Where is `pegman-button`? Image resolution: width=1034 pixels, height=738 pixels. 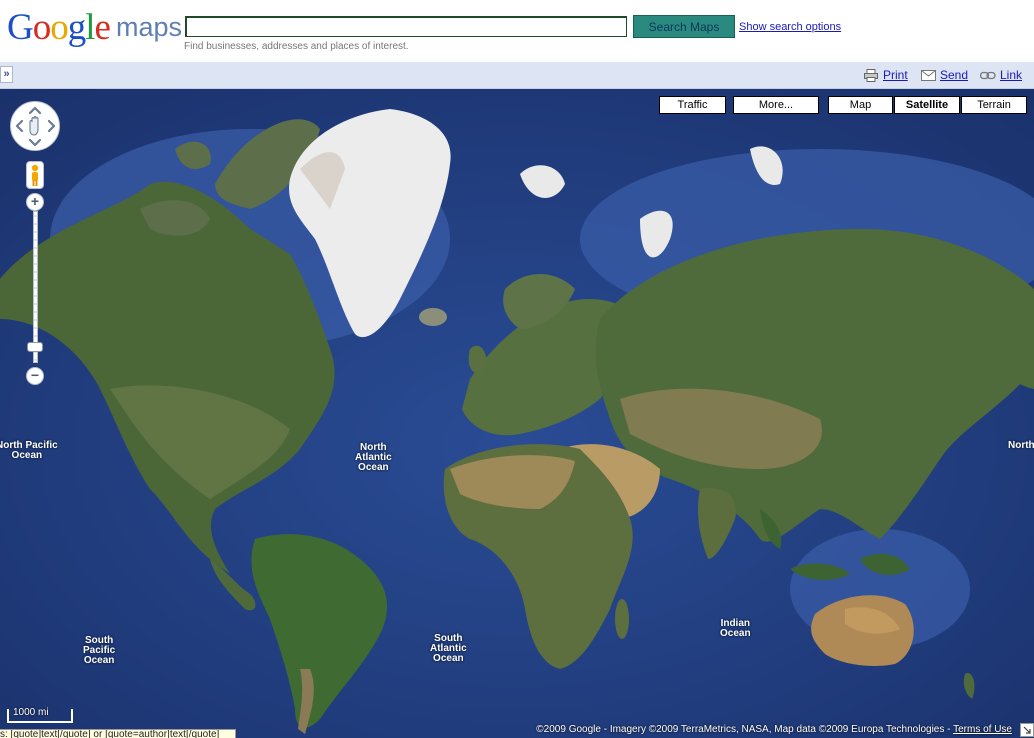 pegman-button is located at coordinates (35, 175).